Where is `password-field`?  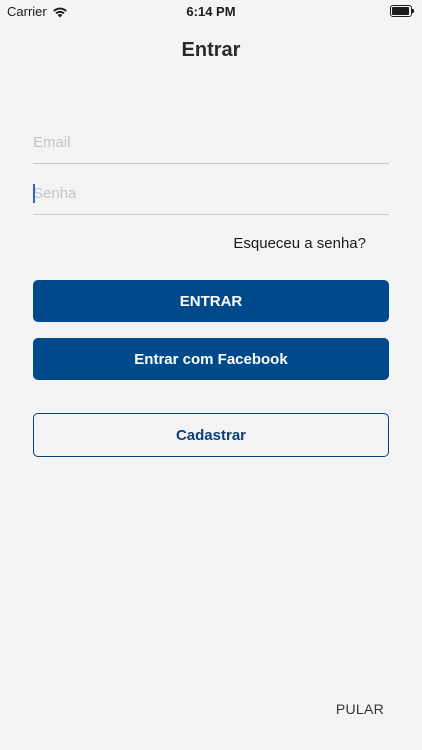
password-field is located at coordinates (211, 194).